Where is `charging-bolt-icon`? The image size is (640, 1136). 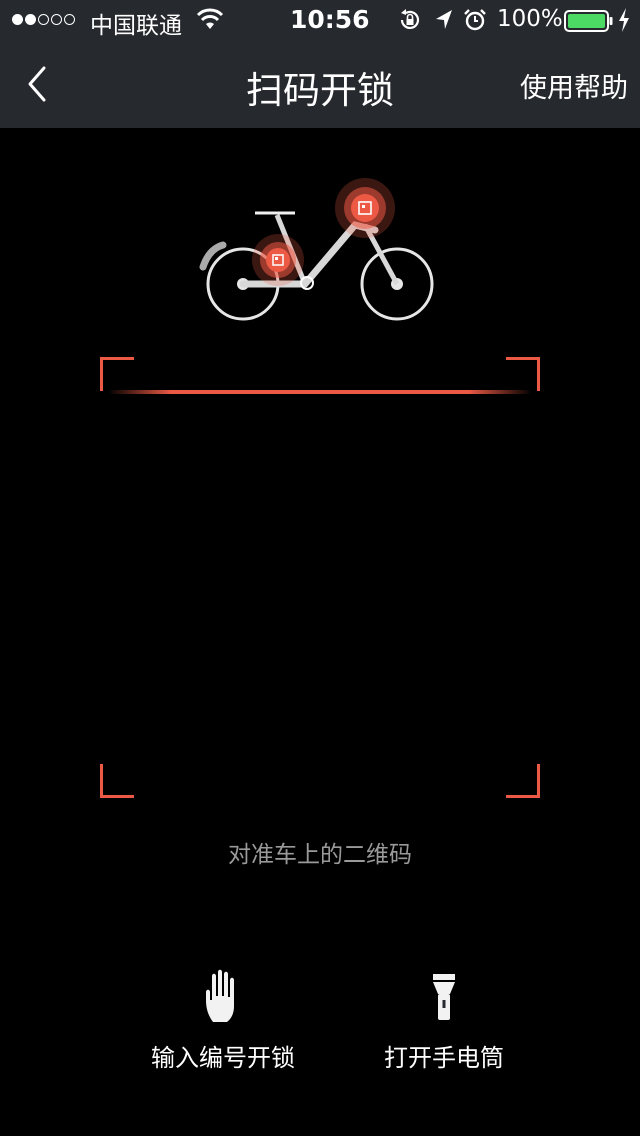
charging-bolt-icon is located at coordinates (624, 20).